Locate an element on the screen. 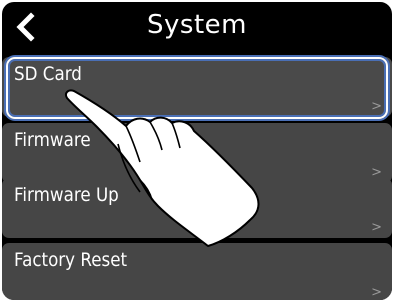  page-title: System is located at coordinates (197, 25).